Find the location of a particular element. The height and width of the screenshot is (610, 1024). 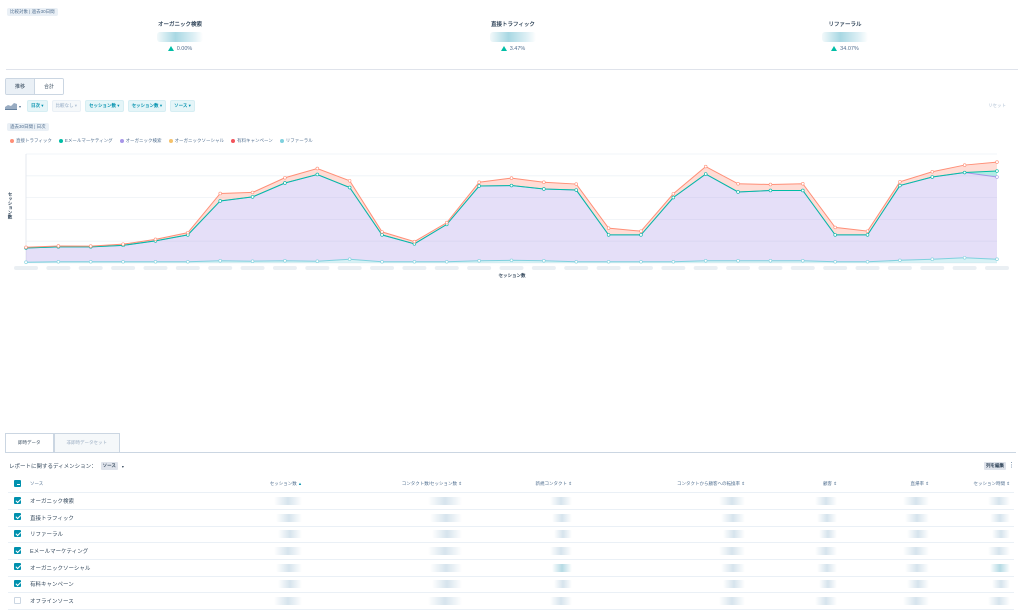

table-row: Eメールマーケティング is located at coordinates (511, 551).